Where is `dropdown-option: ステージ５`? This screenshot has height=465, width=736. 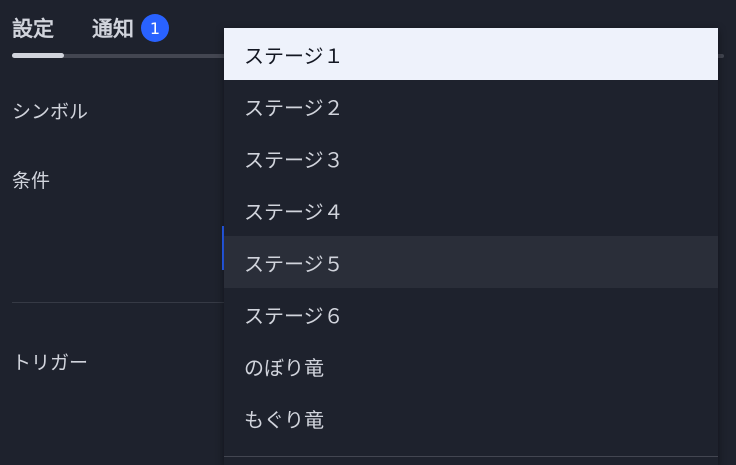 dropdown-option: ステージ５ is located at coordinates (471, 262).